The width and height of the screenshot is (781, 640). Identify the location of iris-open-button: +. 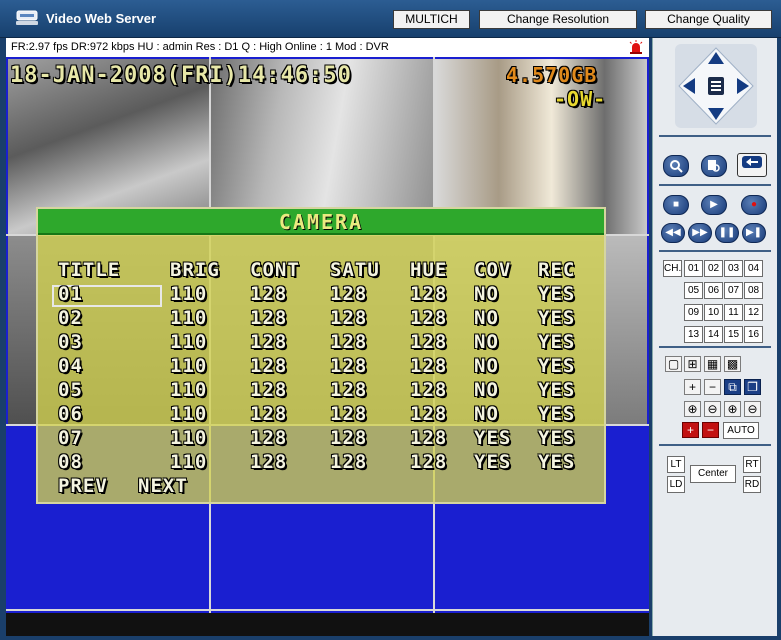
(690, 430).